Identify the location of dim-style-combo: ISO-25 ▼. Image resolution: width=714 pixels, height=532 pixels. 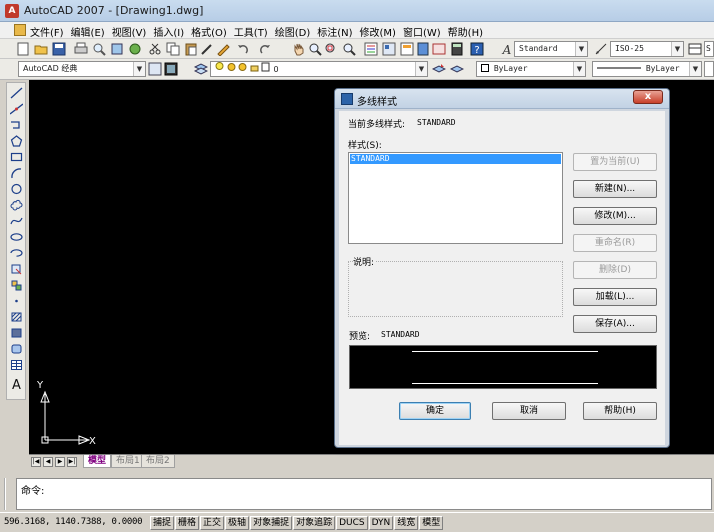
(647, 49).